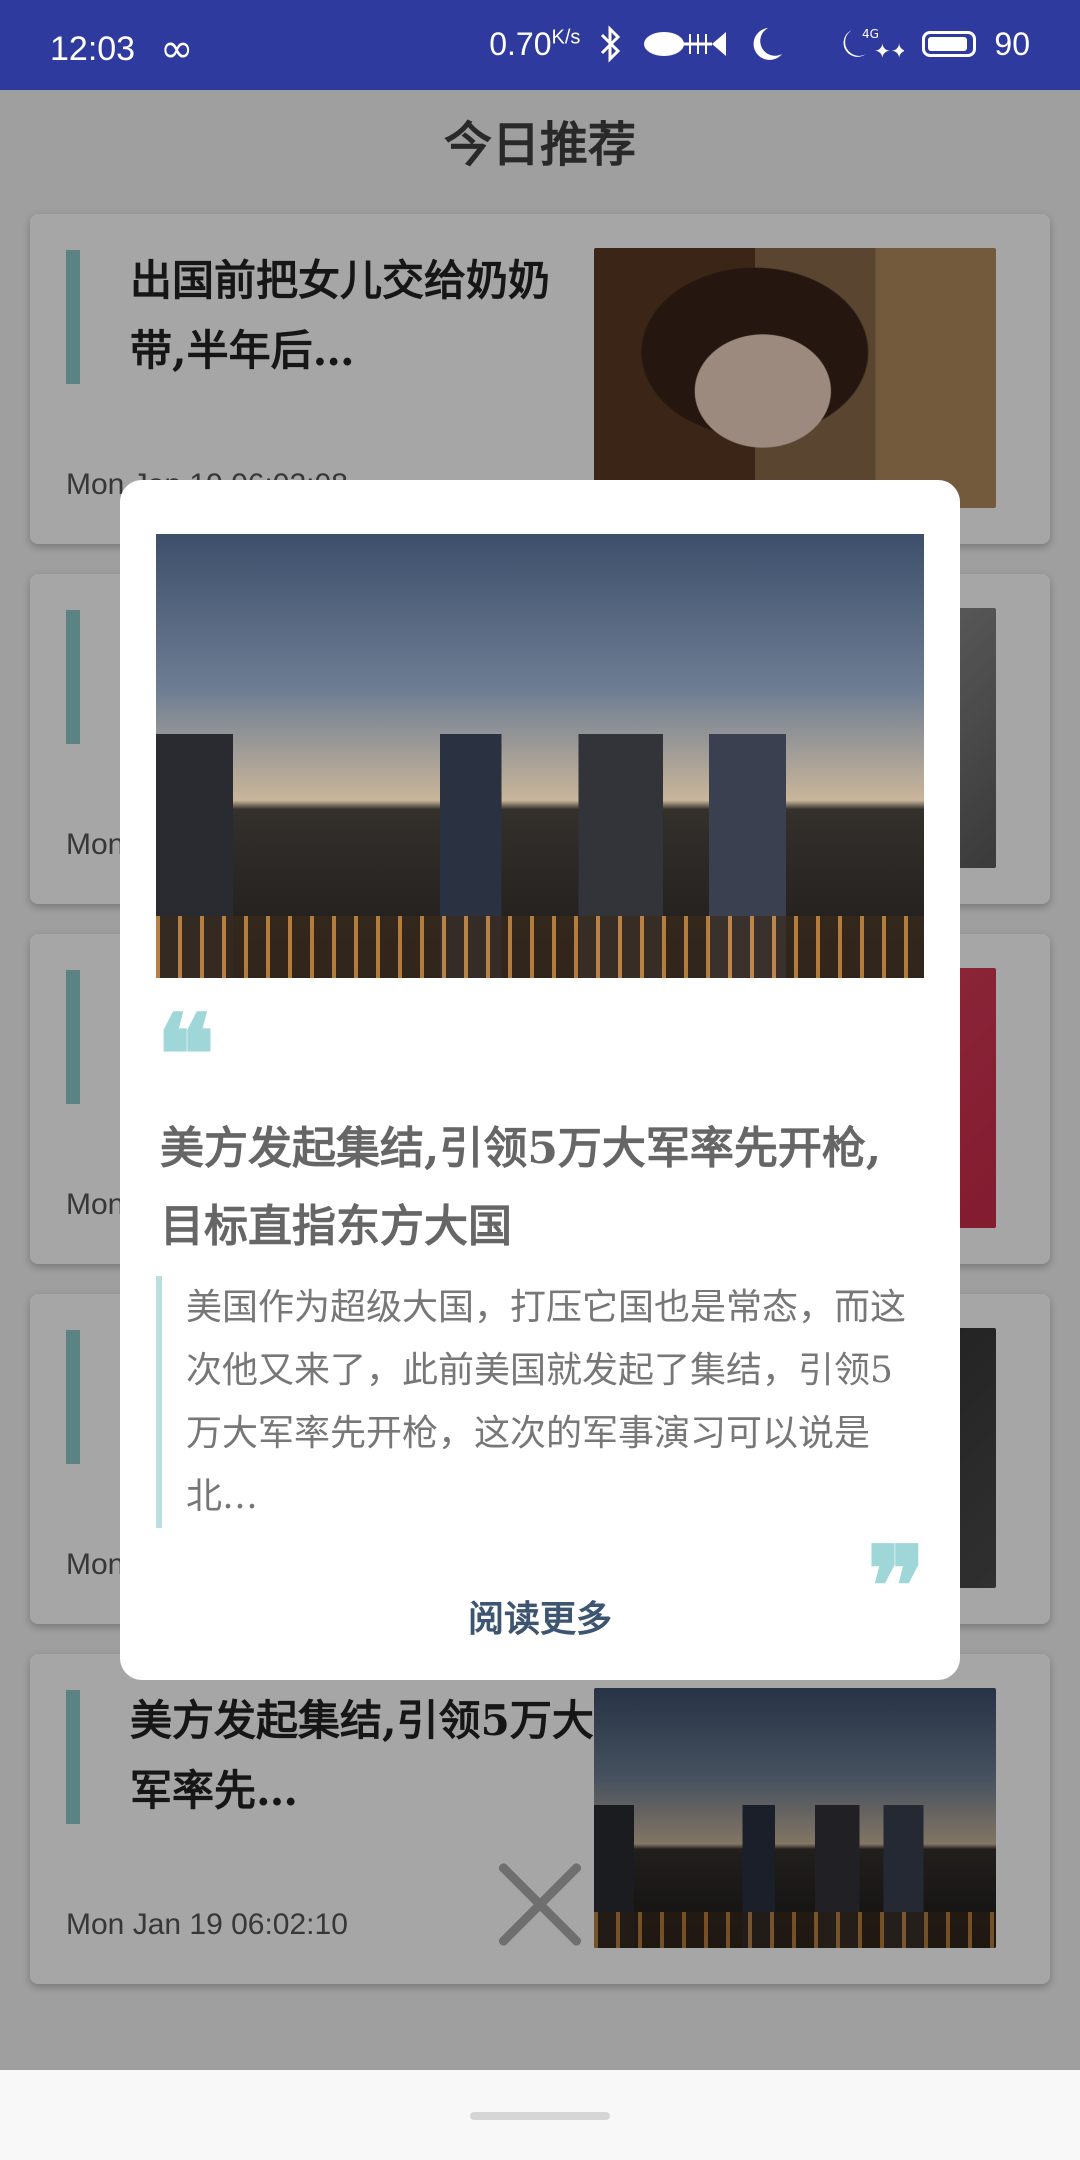  I want to click on net-speed-unit: K/s, so click(566, 36).